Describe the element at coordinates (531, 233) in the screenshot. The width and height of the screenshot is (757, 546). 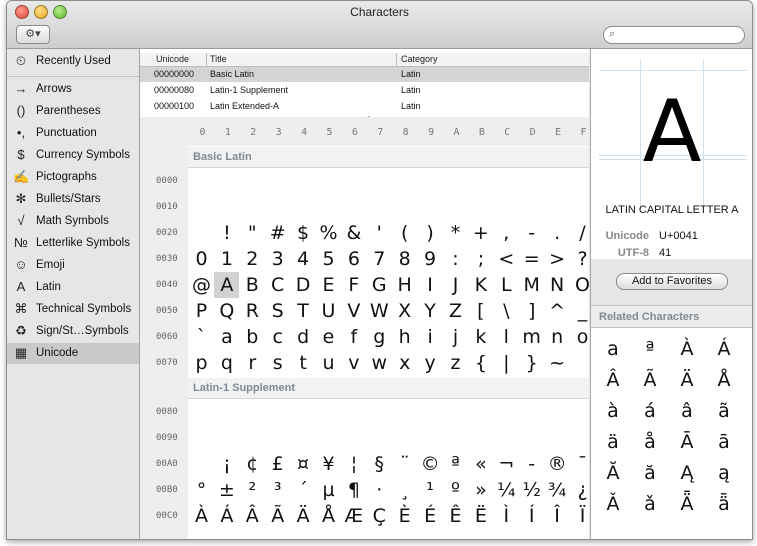
I see `glyph-cell: -` at that location.